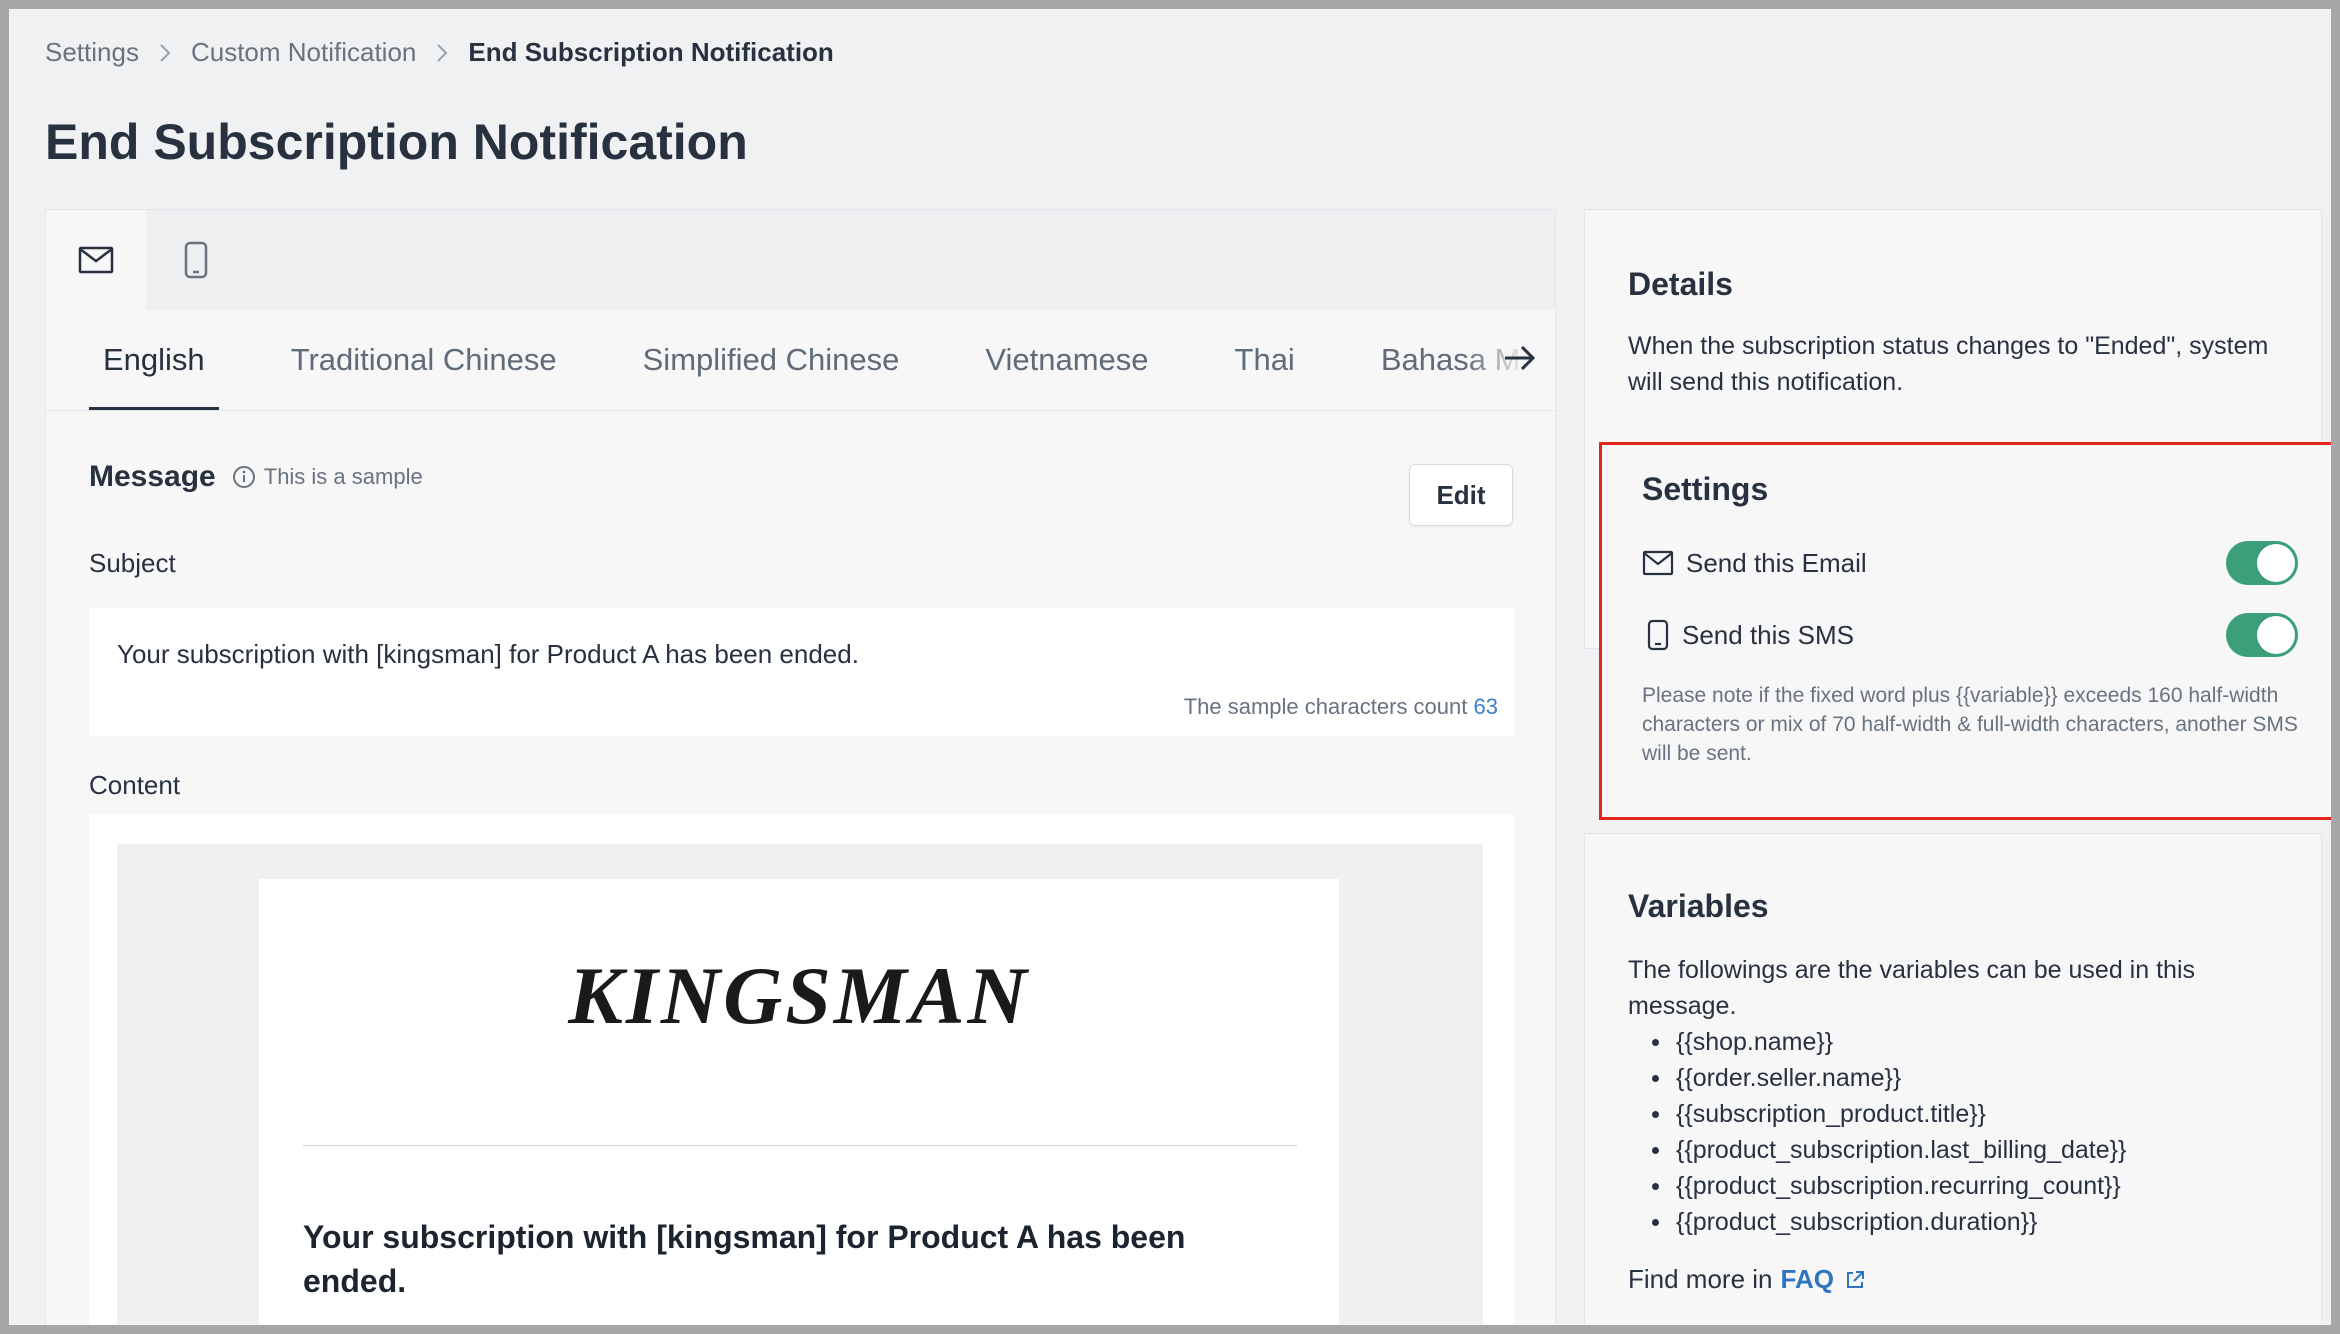 Image resolution: width=2340 pixels, height=1334 pixels. I want to click on tab-english: English, so click(154, 360).